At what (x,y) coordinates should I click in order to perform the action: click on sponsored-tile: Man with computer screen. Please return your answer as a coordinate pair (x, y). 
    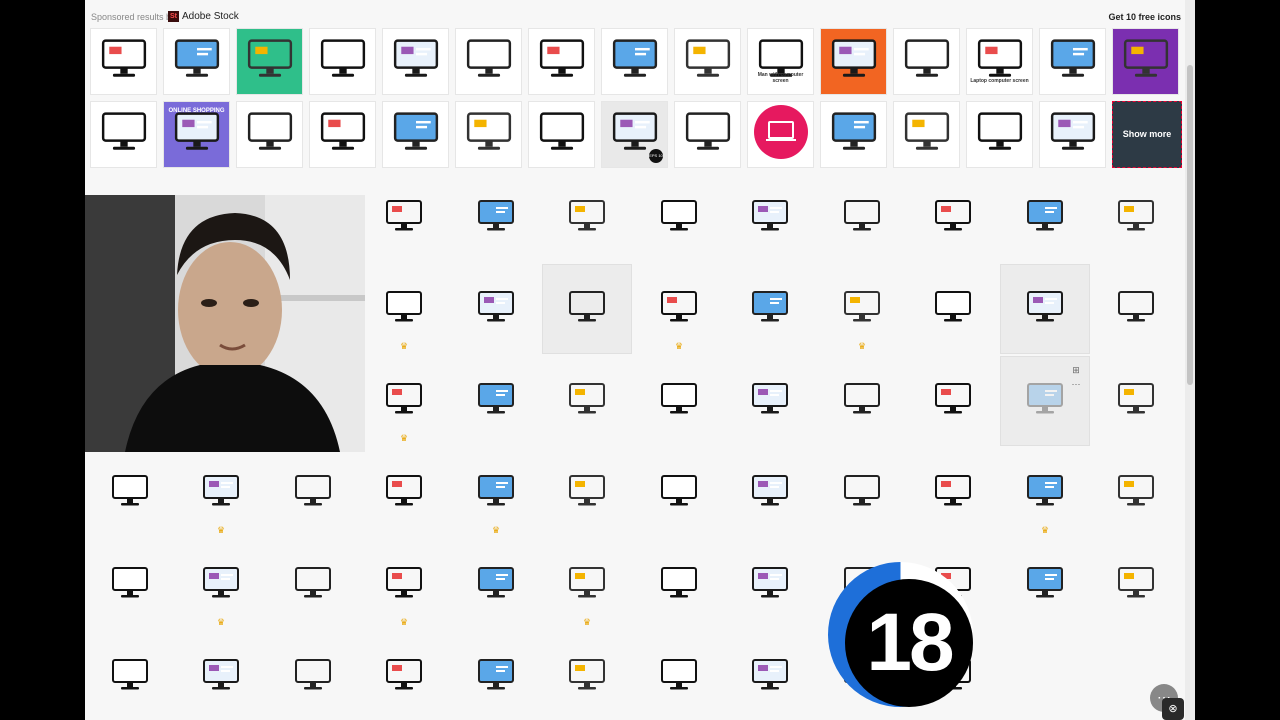
    Looking at the image, I should click on (780, 61).